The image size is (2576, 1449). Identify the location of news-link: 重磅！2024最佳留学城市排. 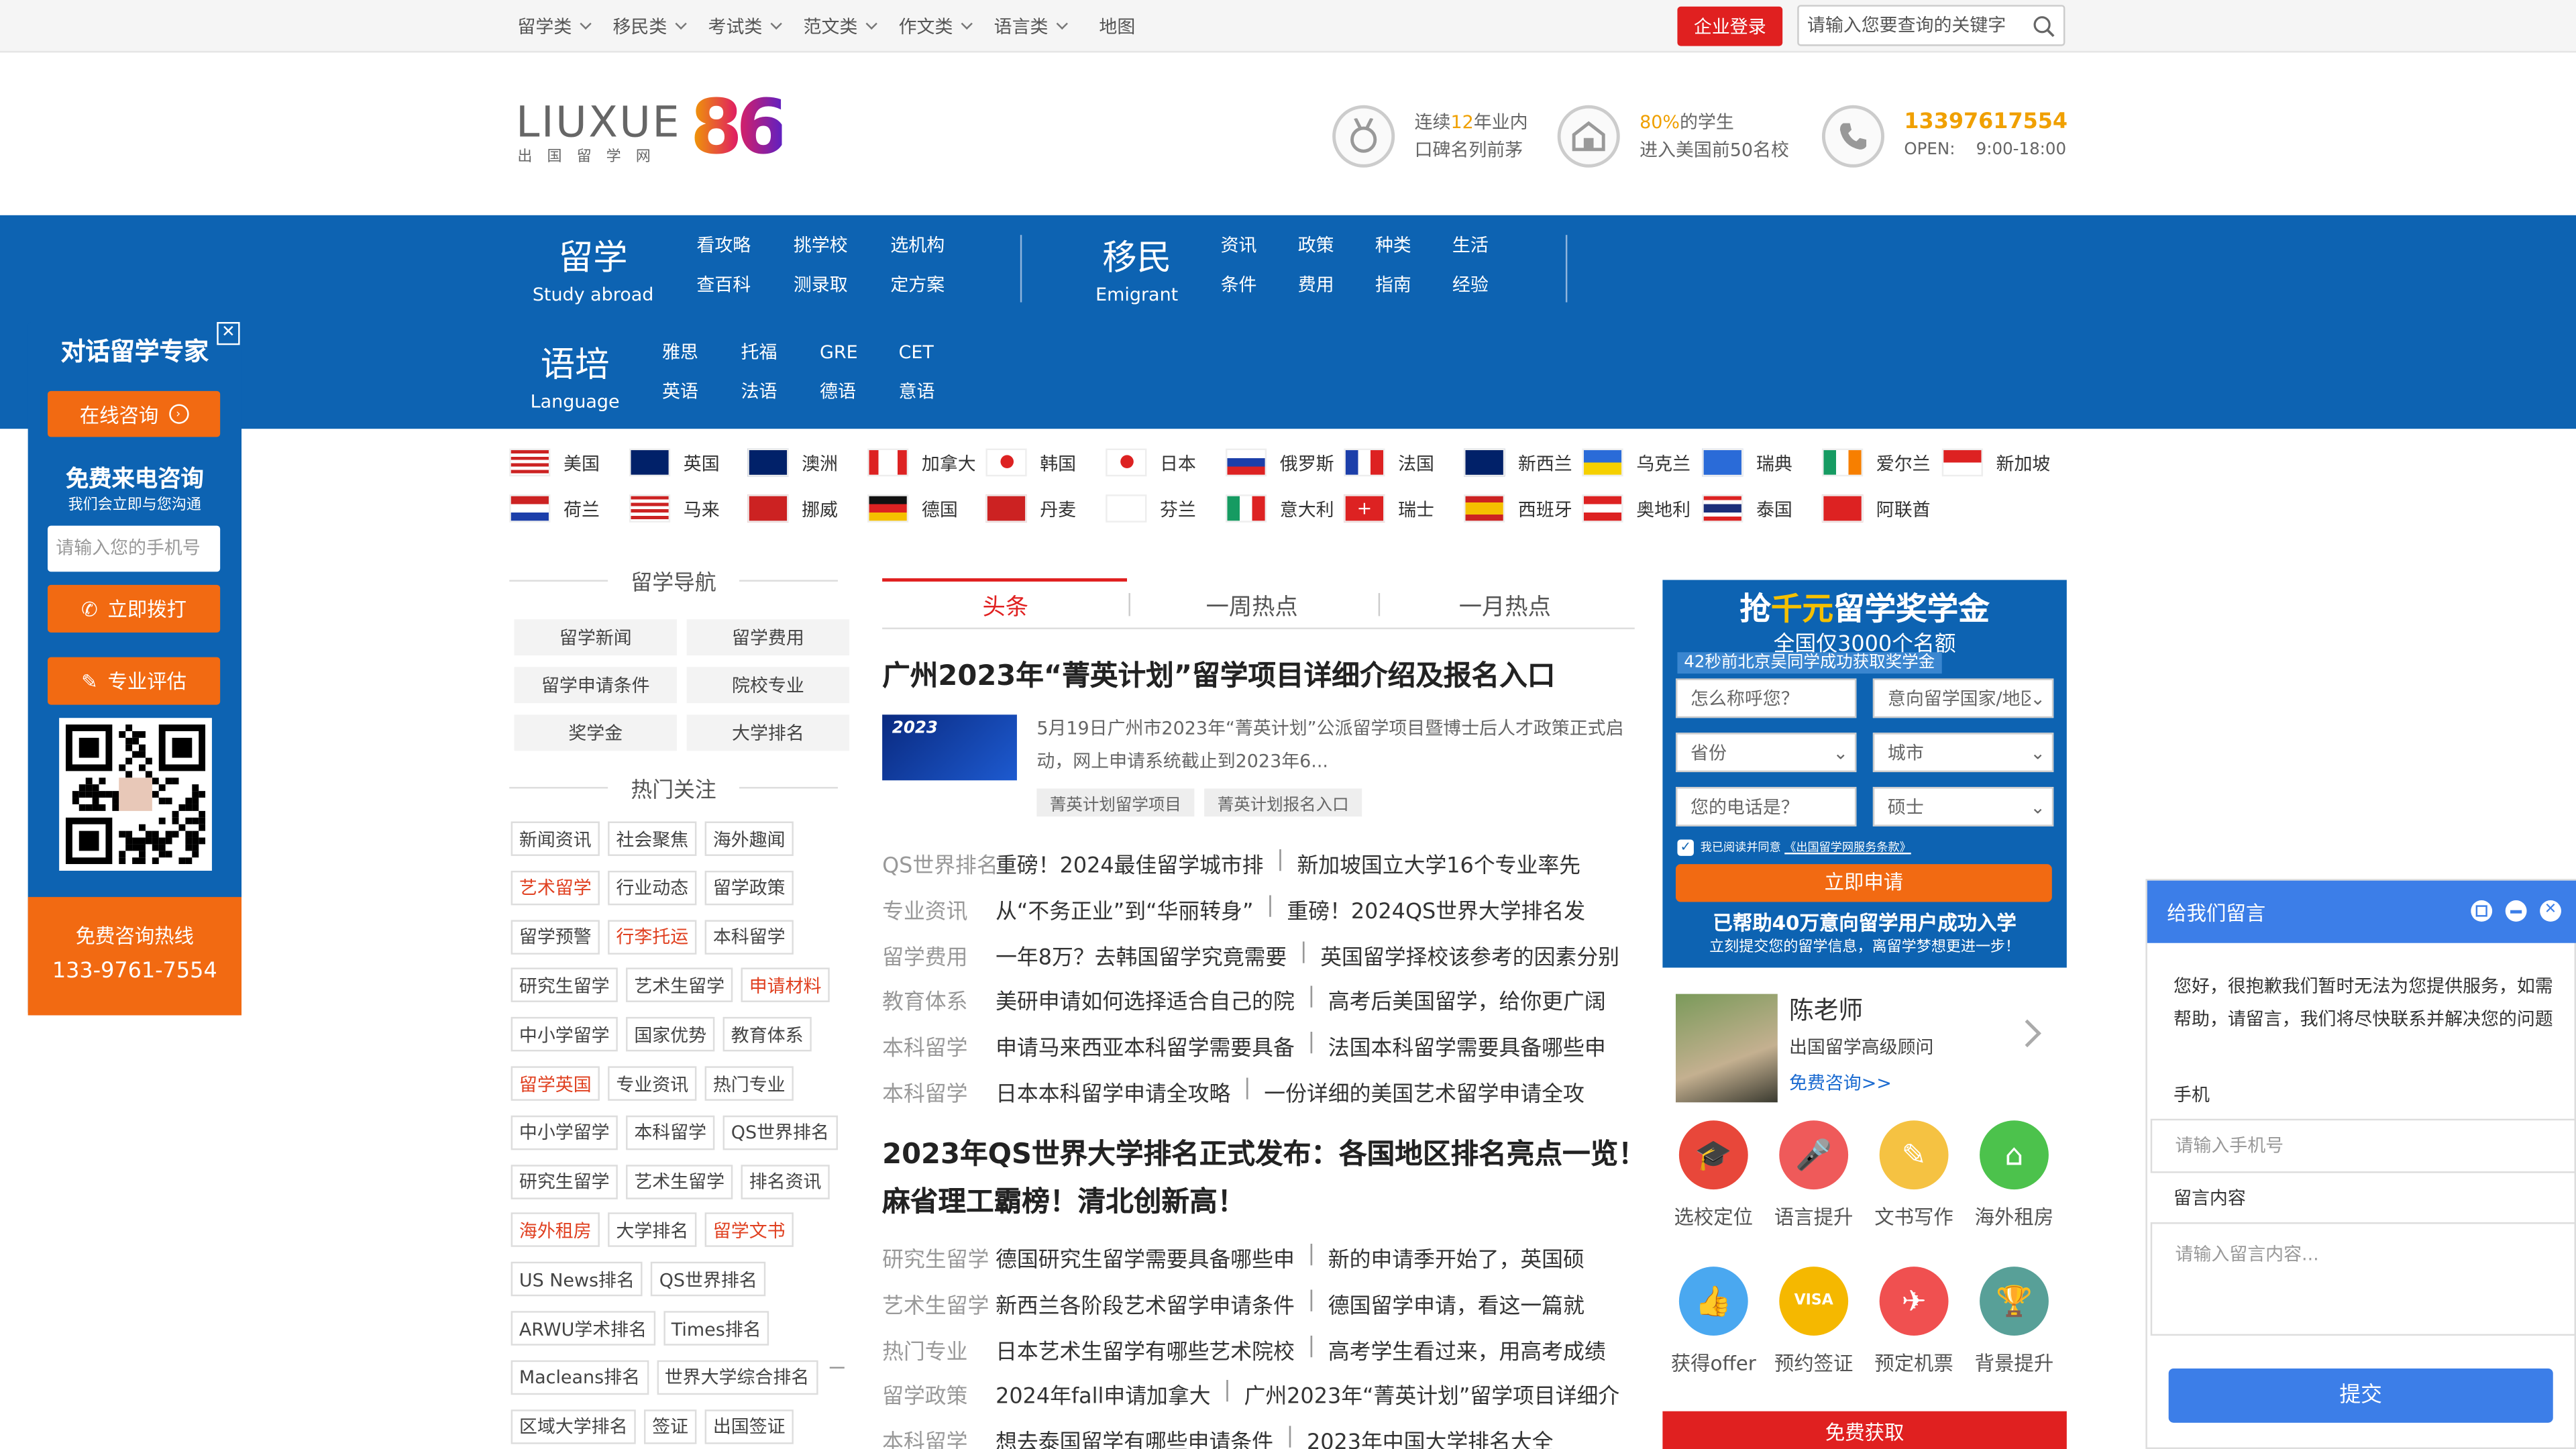
(1129, 863).